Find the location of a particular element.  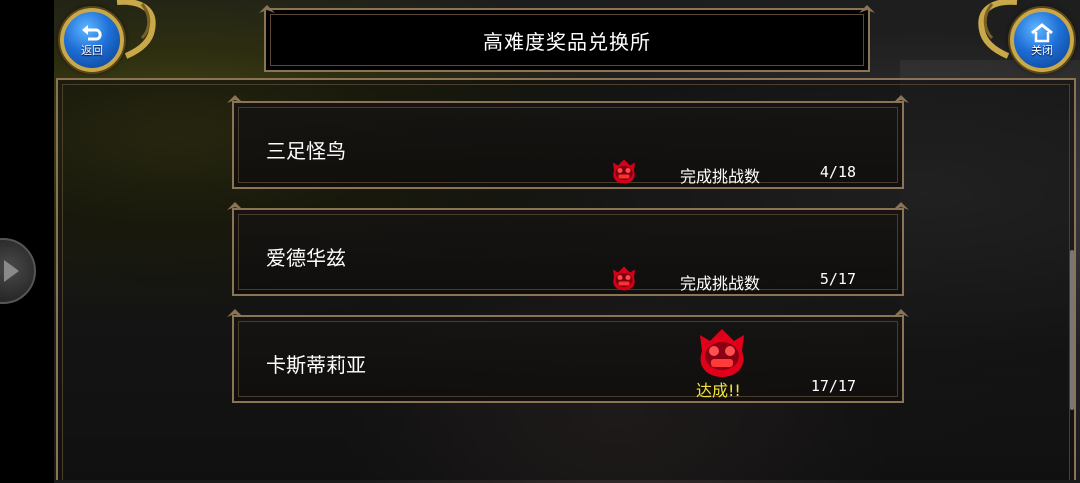

title-plate: 高难度奖品兑换所 is located at coordinates (567, 40).